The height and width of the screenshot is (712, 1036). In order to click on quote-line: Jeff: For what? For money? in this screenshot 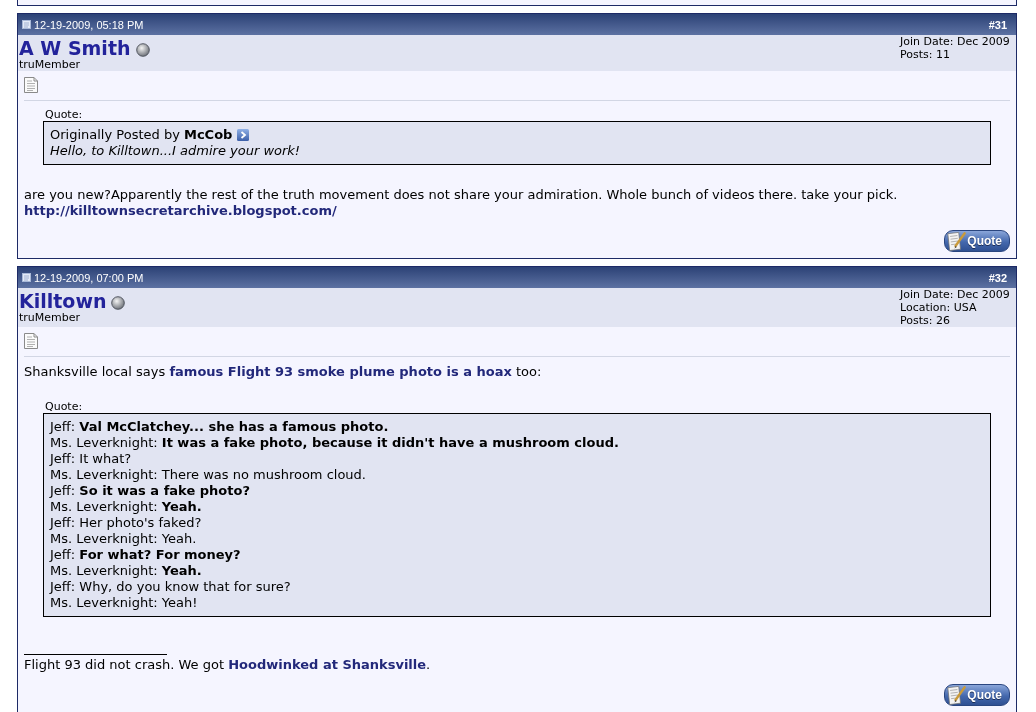, I will do `click(146, 555)`.